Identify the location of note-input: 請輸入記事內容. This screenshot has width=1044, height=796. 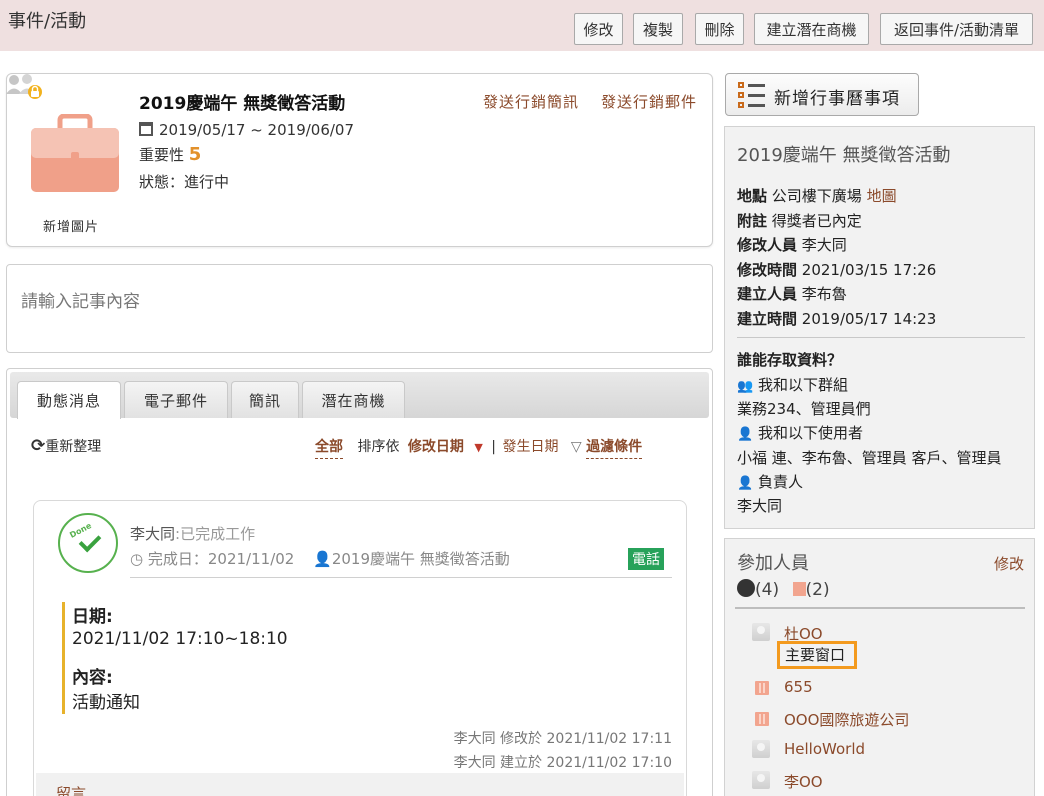
(359, 308).